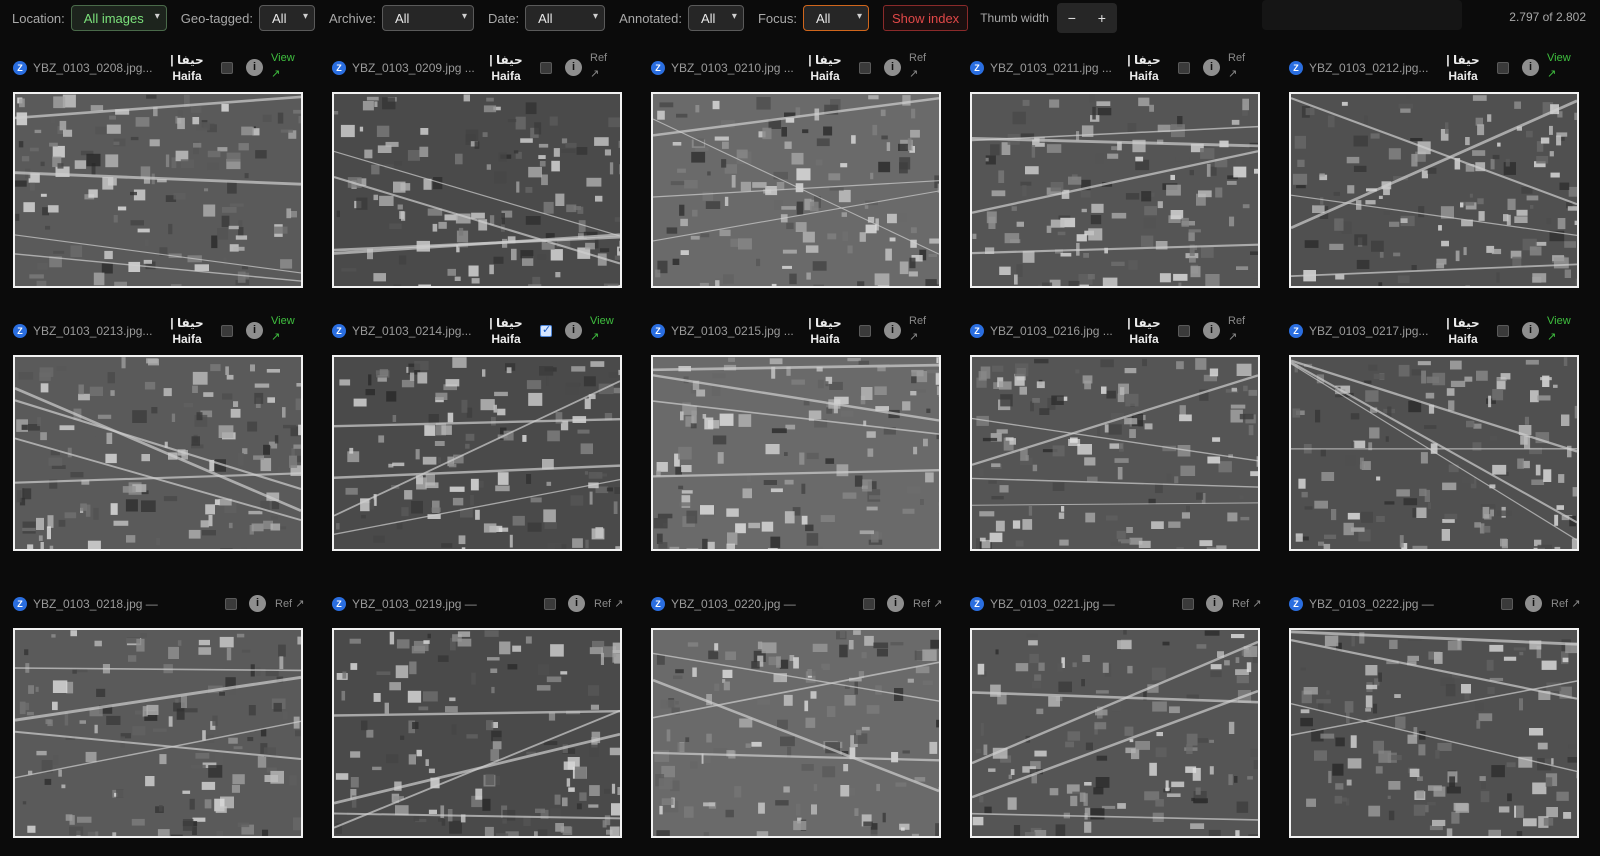 Image resolution: width=1600 pixels, height=856 pixels. I want to click on image-card: Z YBZ_0103_0217.jpg... | حيفا Haifa i View ↗, so click(1435, 429).